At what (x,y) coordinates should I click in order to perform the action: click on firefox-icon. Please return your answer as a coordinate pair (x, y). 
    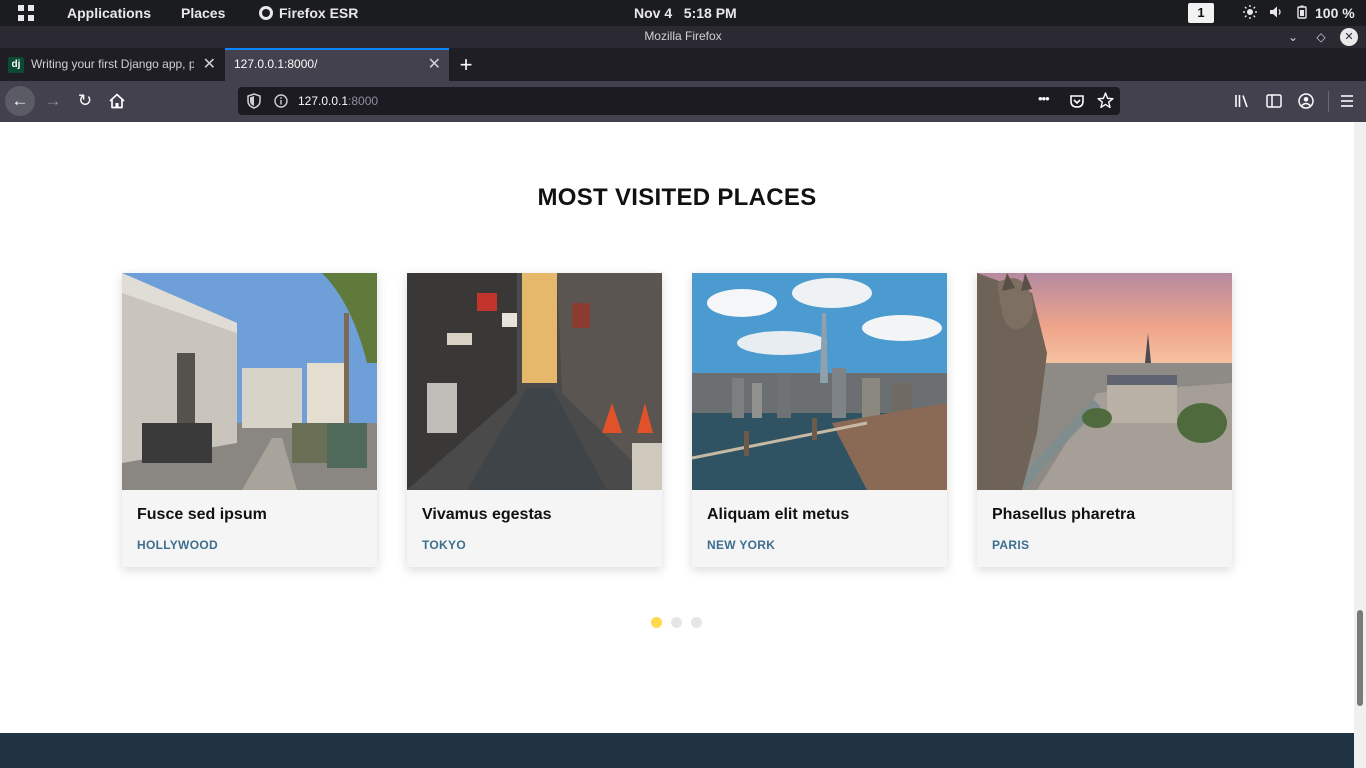
    Looking at the image, I should click on (266, 13).